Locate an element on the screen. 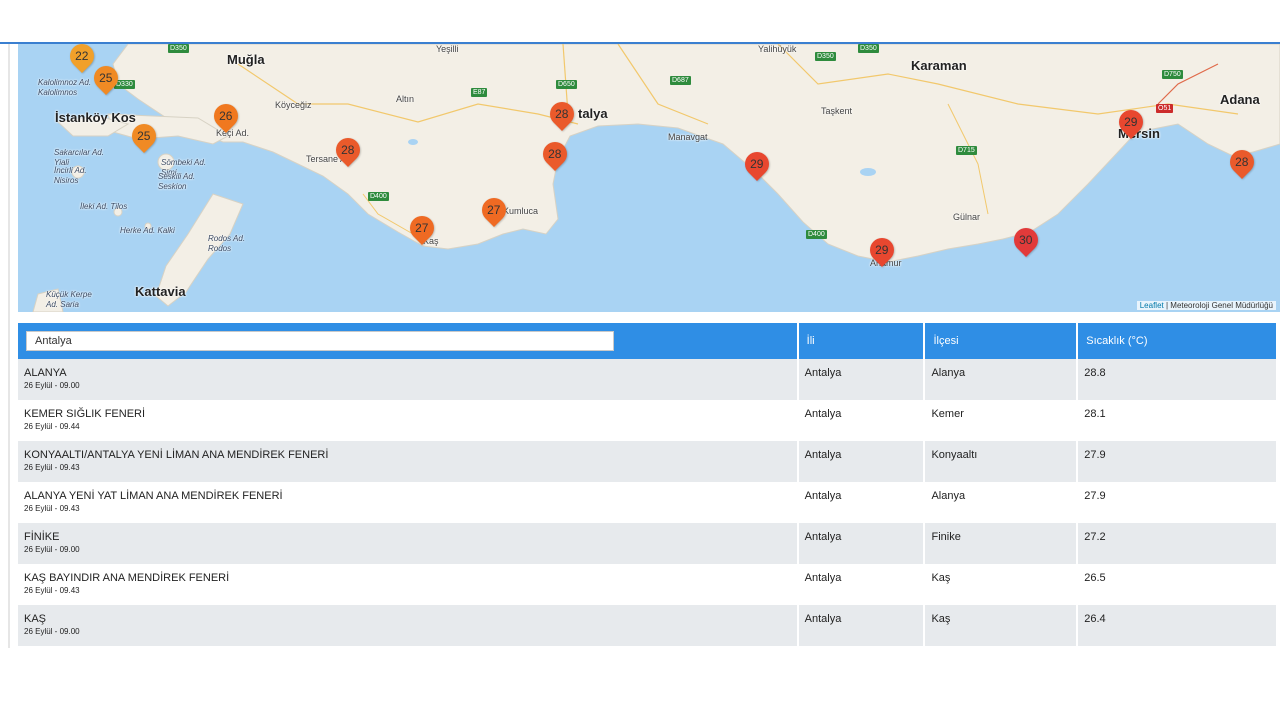  map-place-label: Yeşilli is located at coordinates (447, 49).